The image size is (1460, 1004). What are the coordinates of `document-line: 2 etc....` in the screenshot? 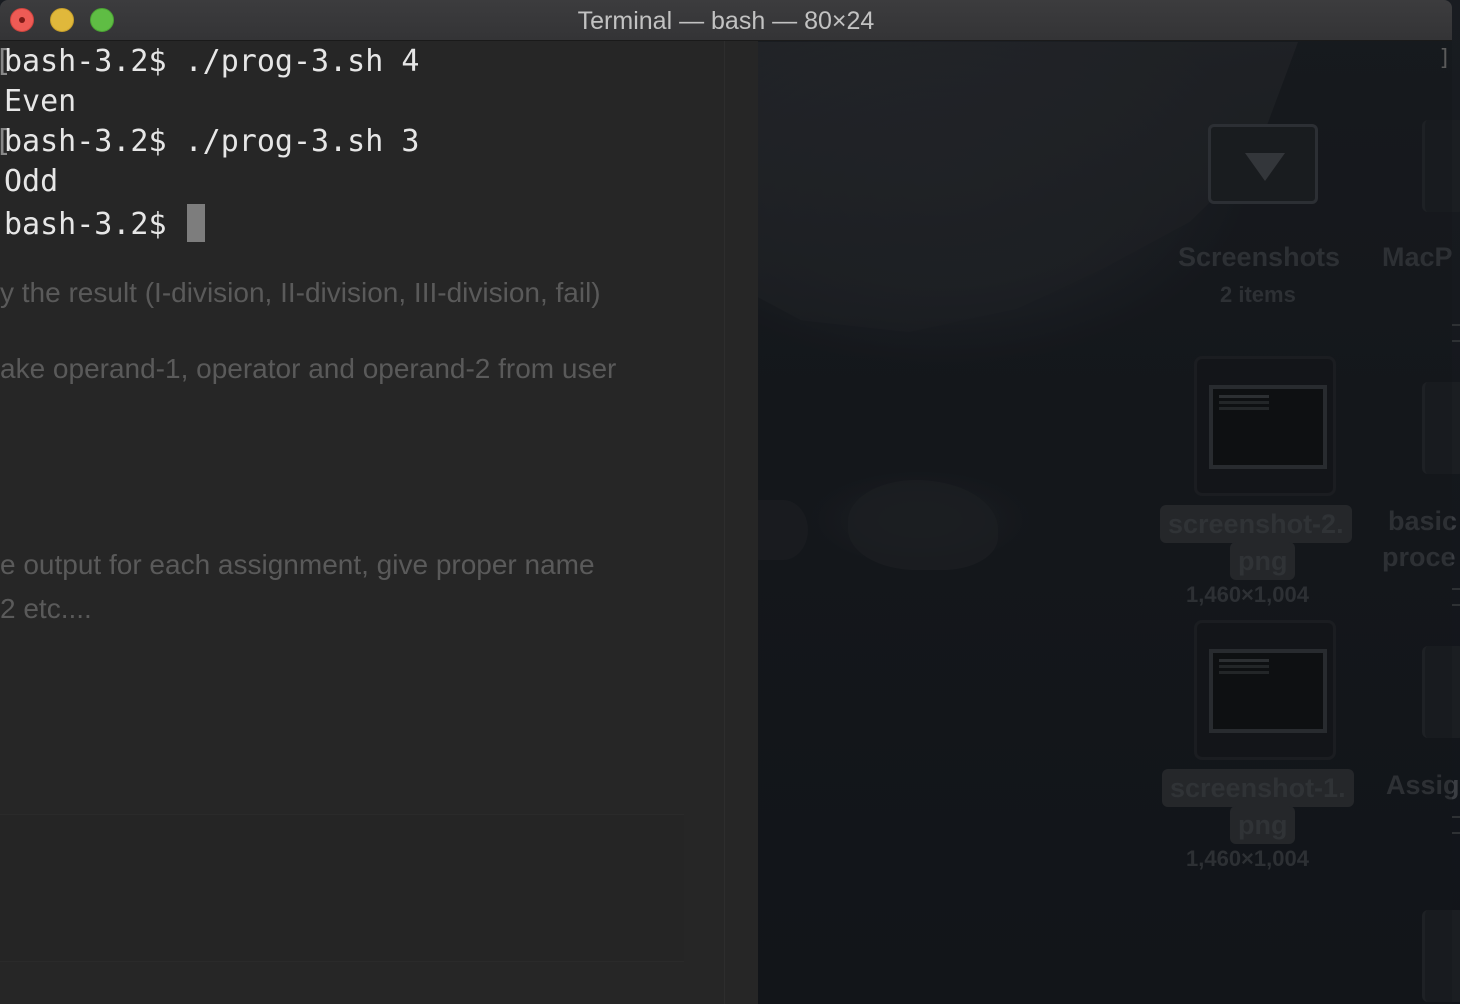 It's located at (46, 608).